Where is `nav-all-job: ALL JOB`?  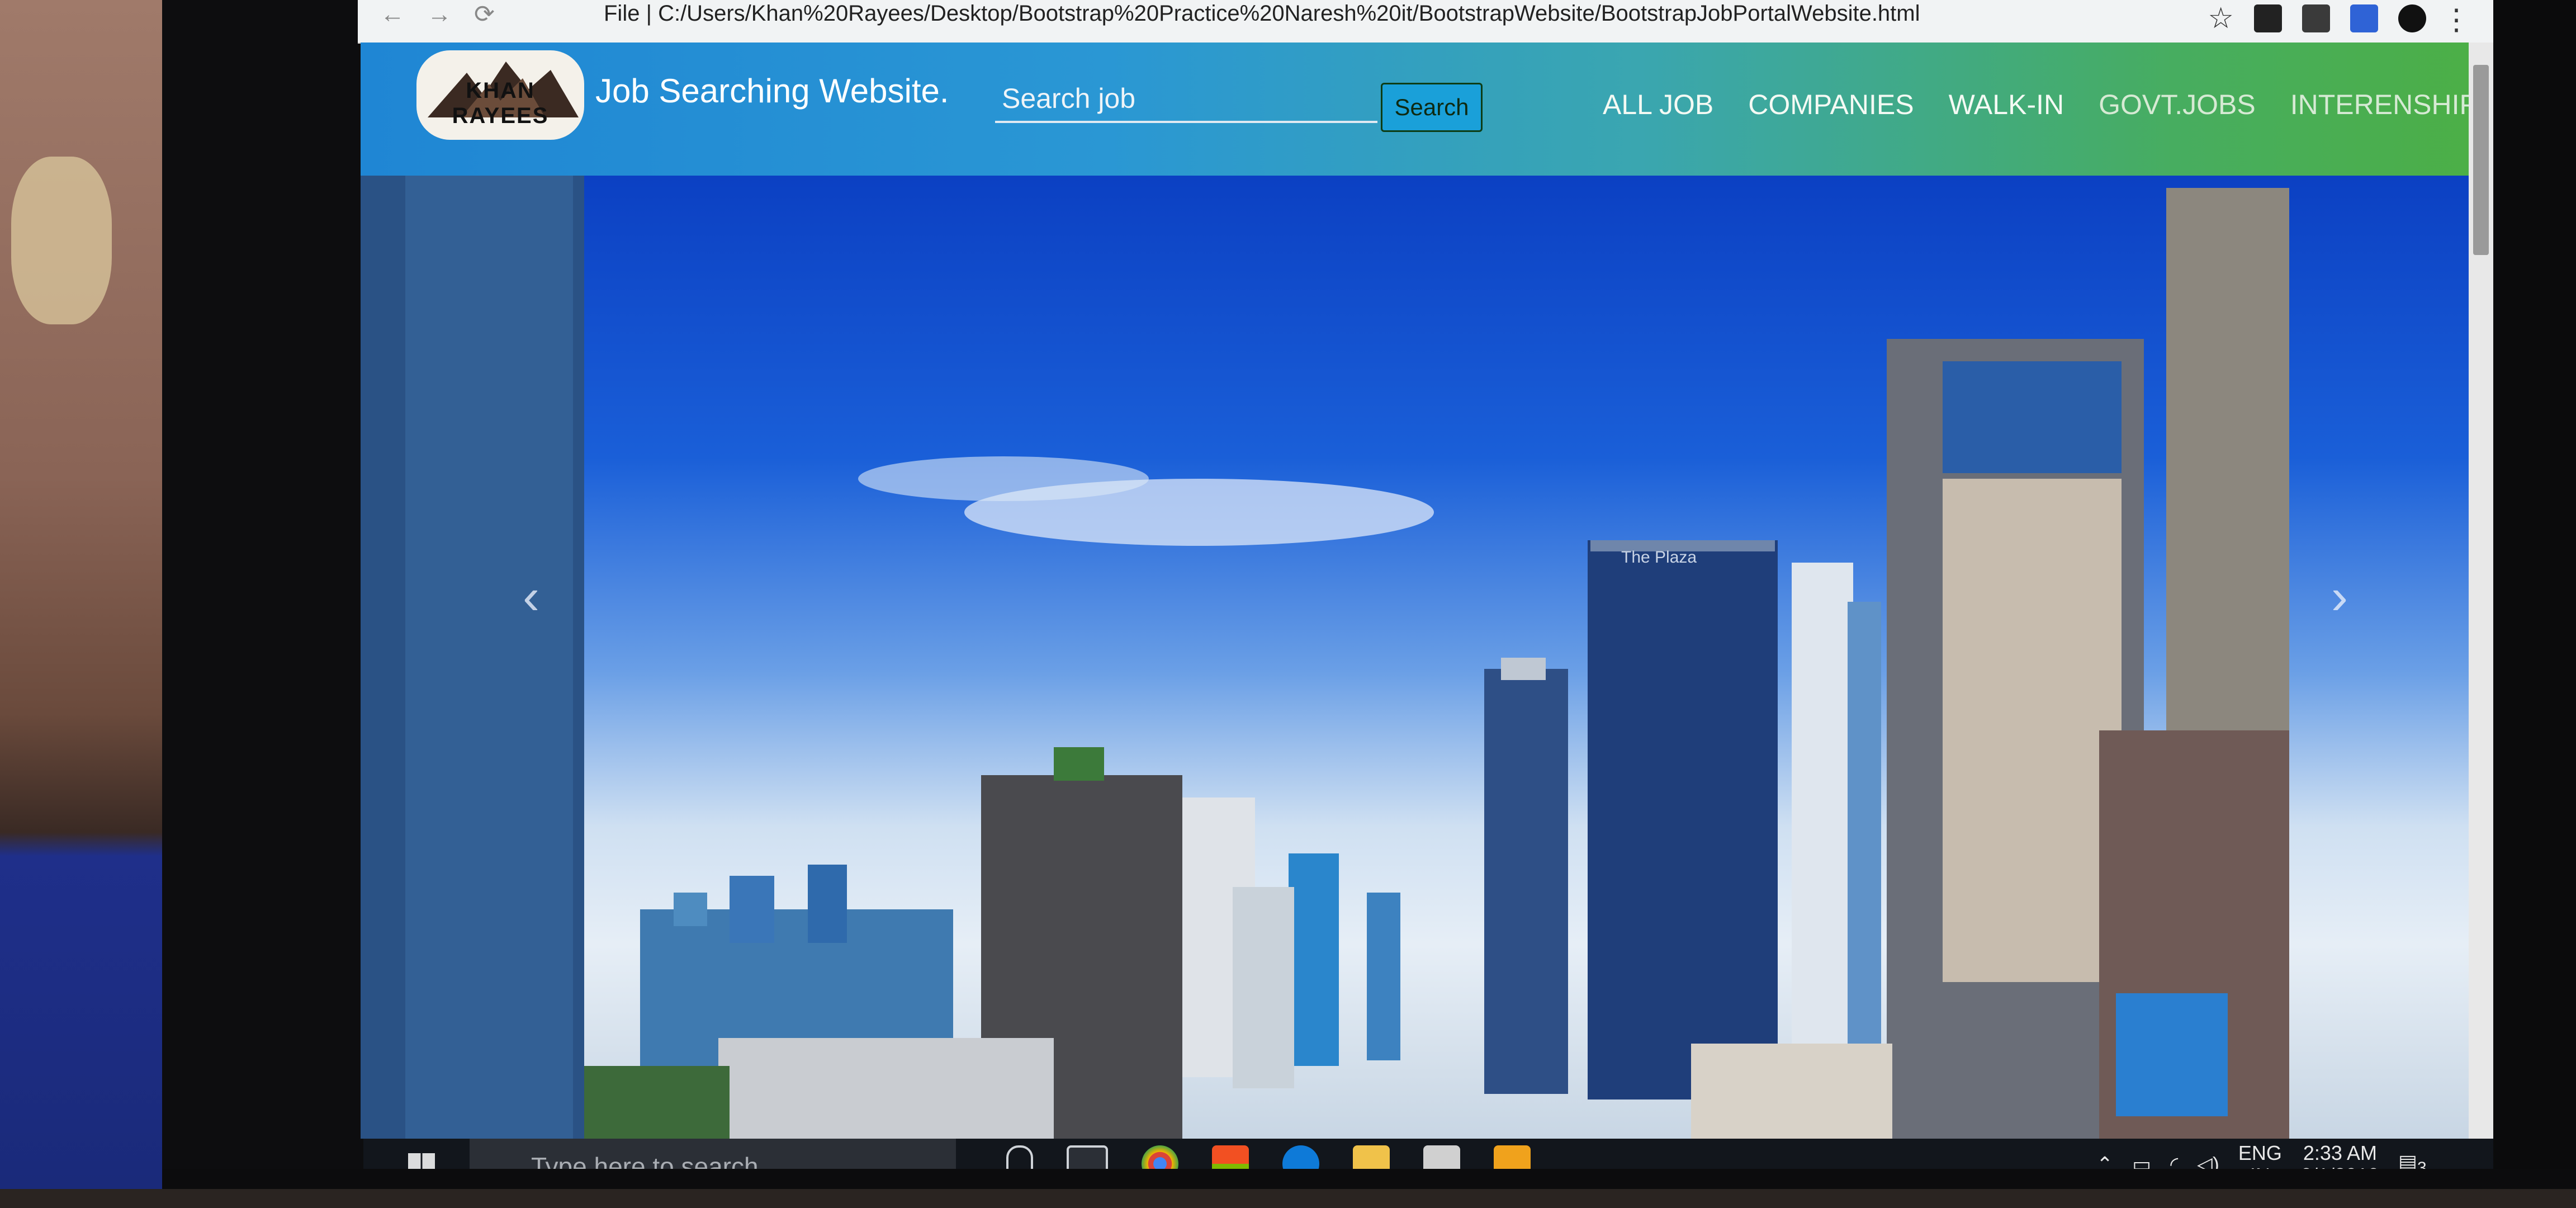
nav-all-job: ALL JOB is located at coordinates (1658, 104).